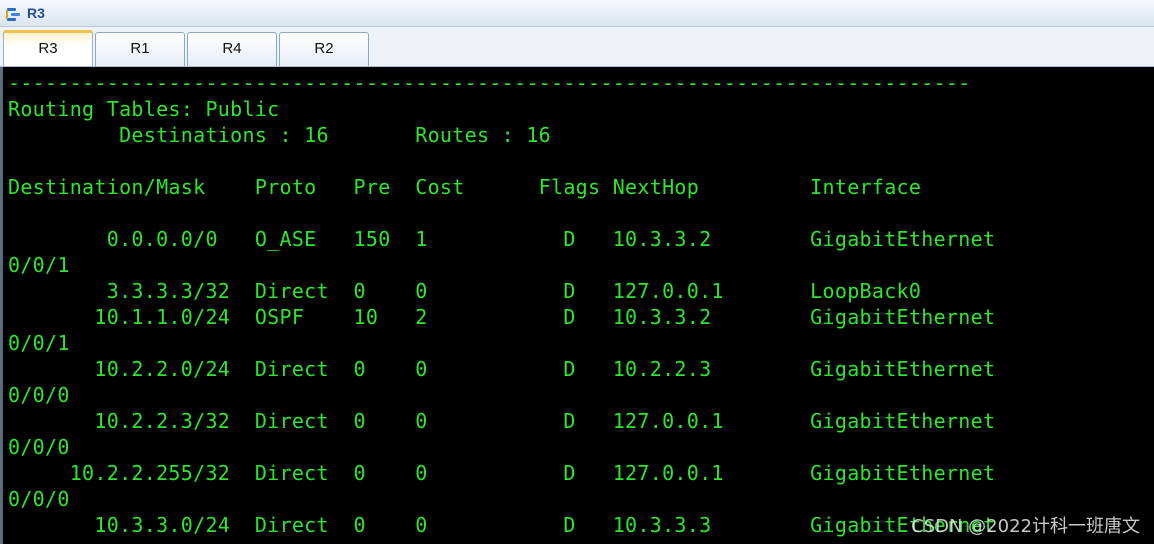 The height and width of the screenshot is (544, 1154). What do you see at coordinates (232, 49) in the screenshot?
I see `tab-r4: R4` at bounding box center [232, 49].